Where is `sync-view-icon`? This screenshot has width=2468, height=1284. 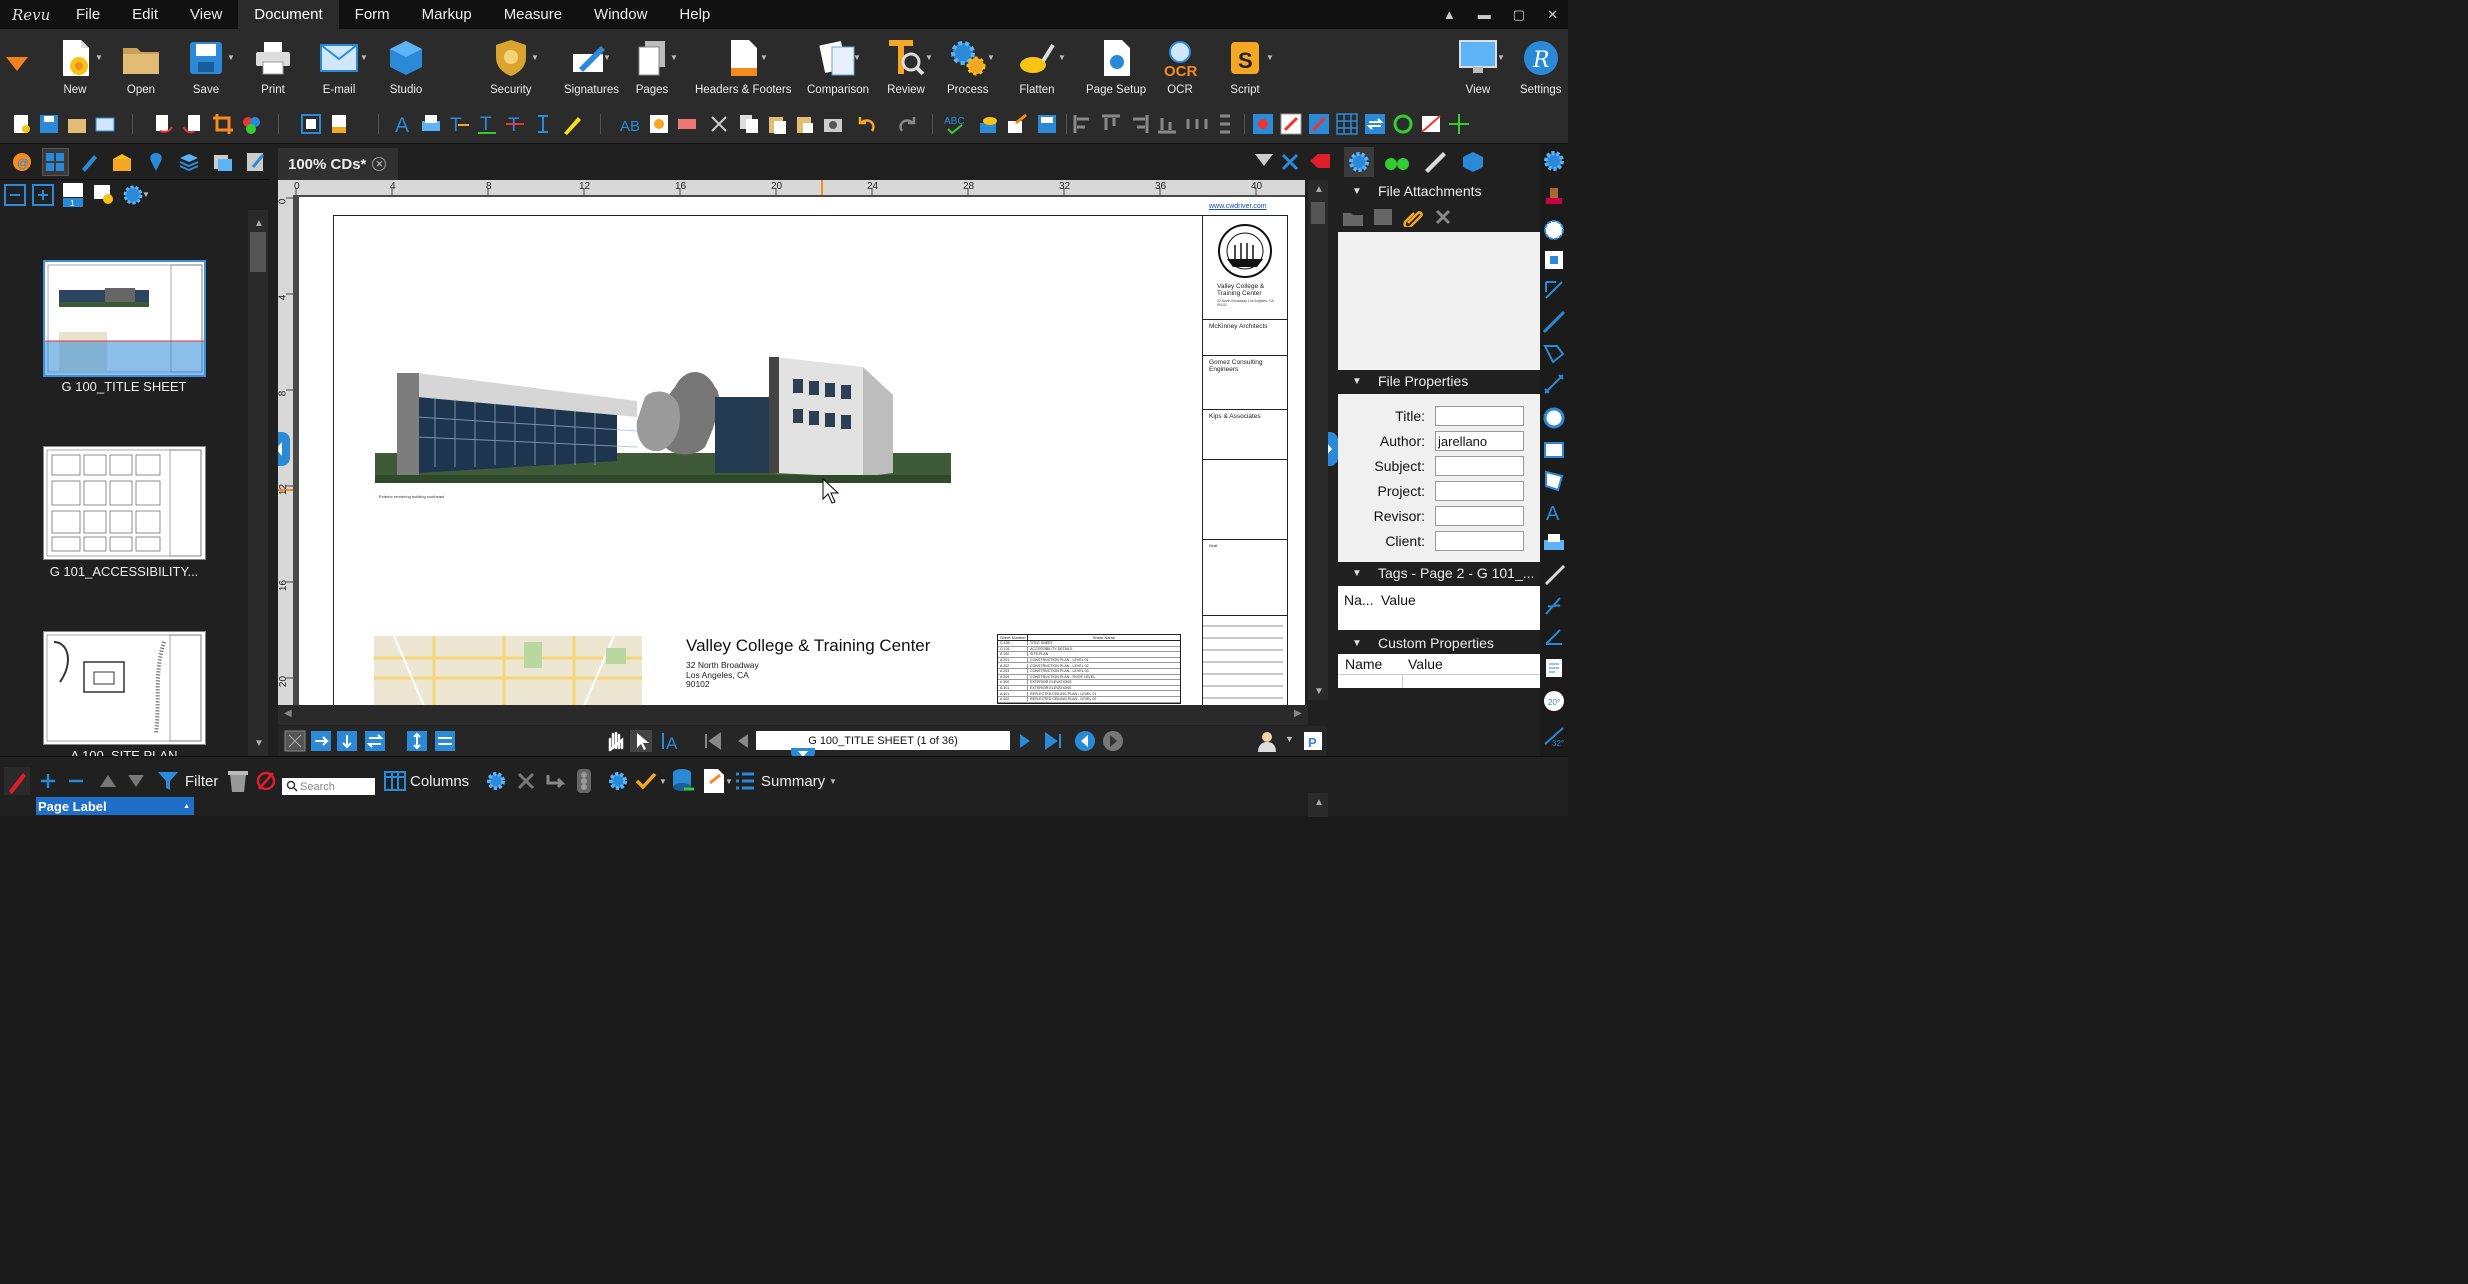
sync-view-icon is located at coordinates (375, 741).